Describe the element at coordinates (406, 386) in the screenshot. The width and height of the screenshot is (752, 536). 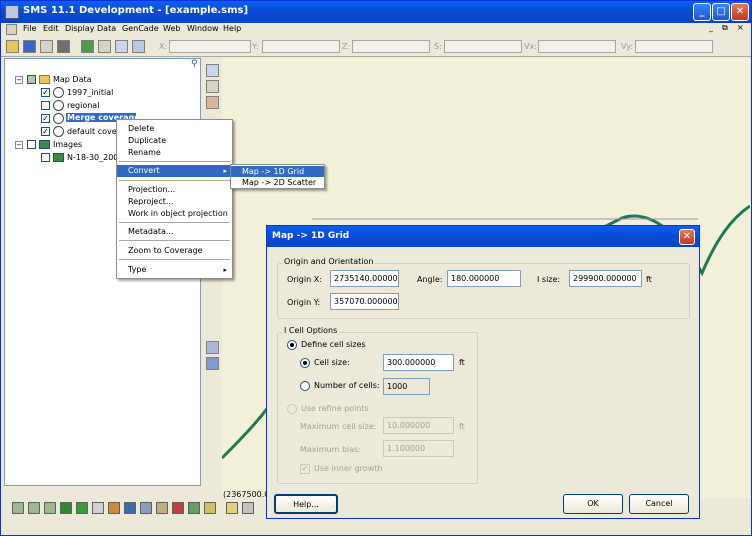
I see `number-of-cells-field: 1000` at that location.